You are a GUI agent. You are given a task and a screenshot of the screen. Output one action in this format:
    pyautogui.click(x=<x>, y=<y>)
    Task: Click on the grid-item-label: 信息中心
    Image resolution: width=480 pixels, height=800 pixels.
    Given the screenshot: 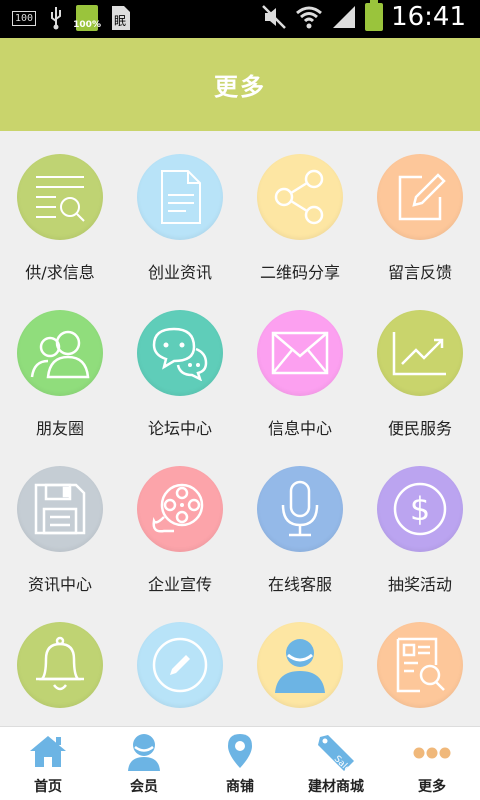 What is the action you would take?
    pyautogui.click(x=299, y=428)
    